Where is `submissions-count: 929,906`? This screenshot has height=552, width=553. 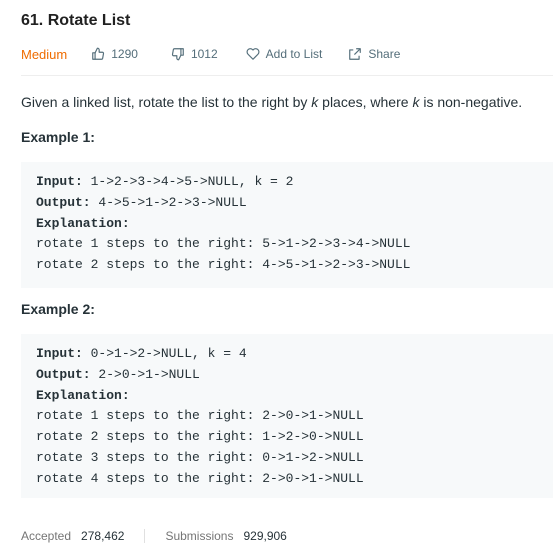
submissions-count: 929,906 is located at coordinates (265, 536).